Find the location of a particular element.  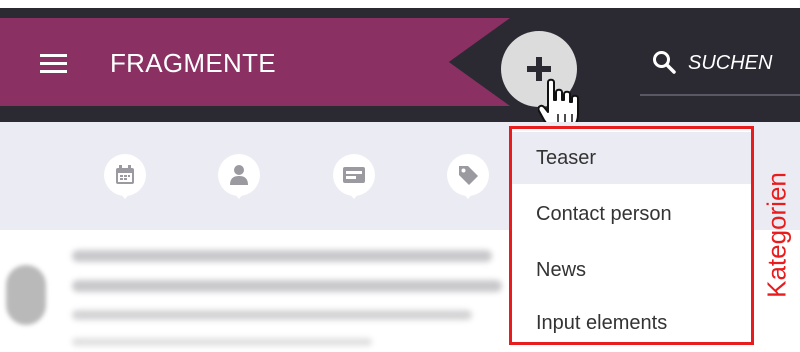

top-strip is located at coordinates (400, 4).